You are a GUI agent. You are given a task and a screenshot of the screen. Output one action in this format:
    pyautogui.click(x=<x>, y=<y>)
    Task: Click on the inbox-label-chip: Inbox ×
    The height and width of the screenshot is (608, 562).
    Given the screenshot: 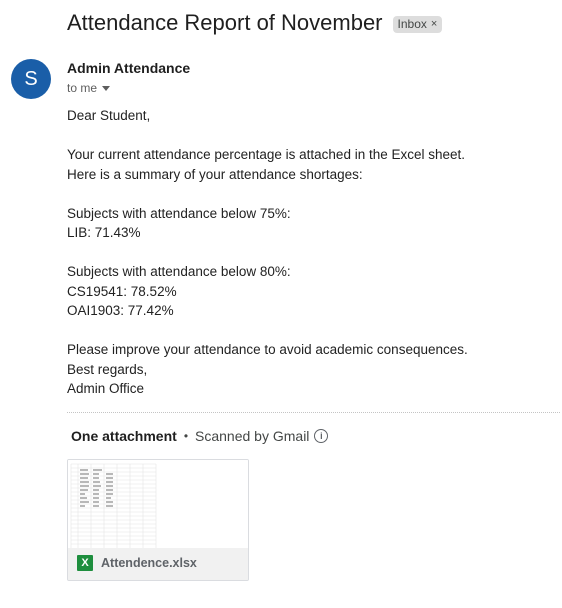 What is the action you would take?
    pyautogui.click(x=417, y=24)
    